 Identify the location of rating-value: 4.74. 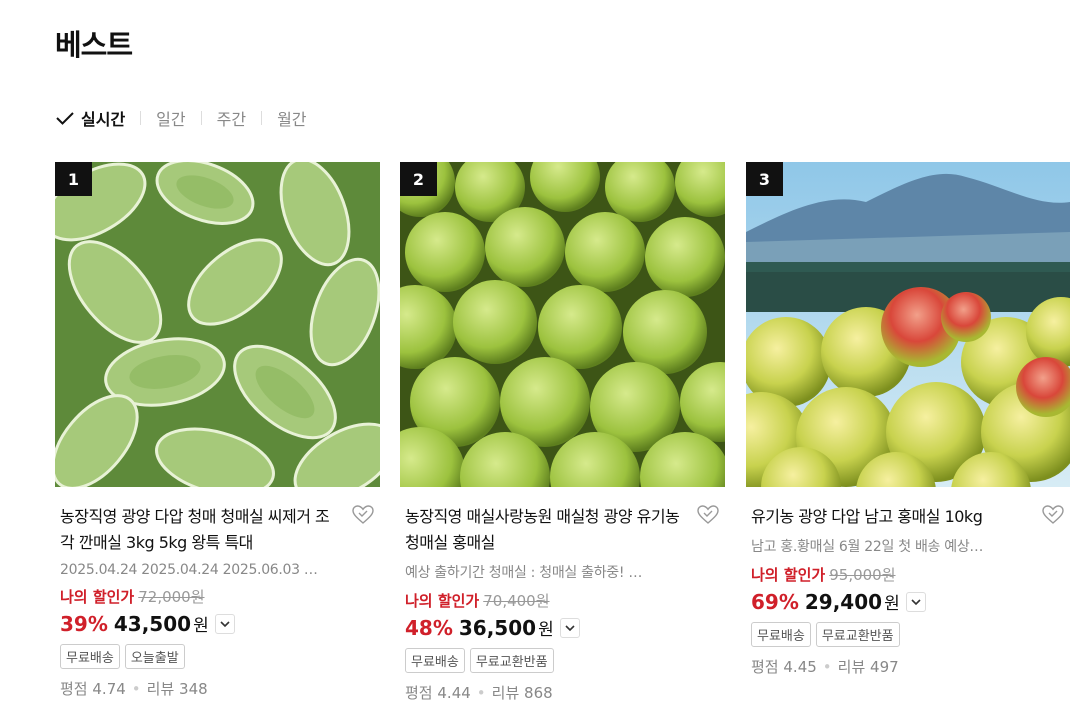
(109, 688).